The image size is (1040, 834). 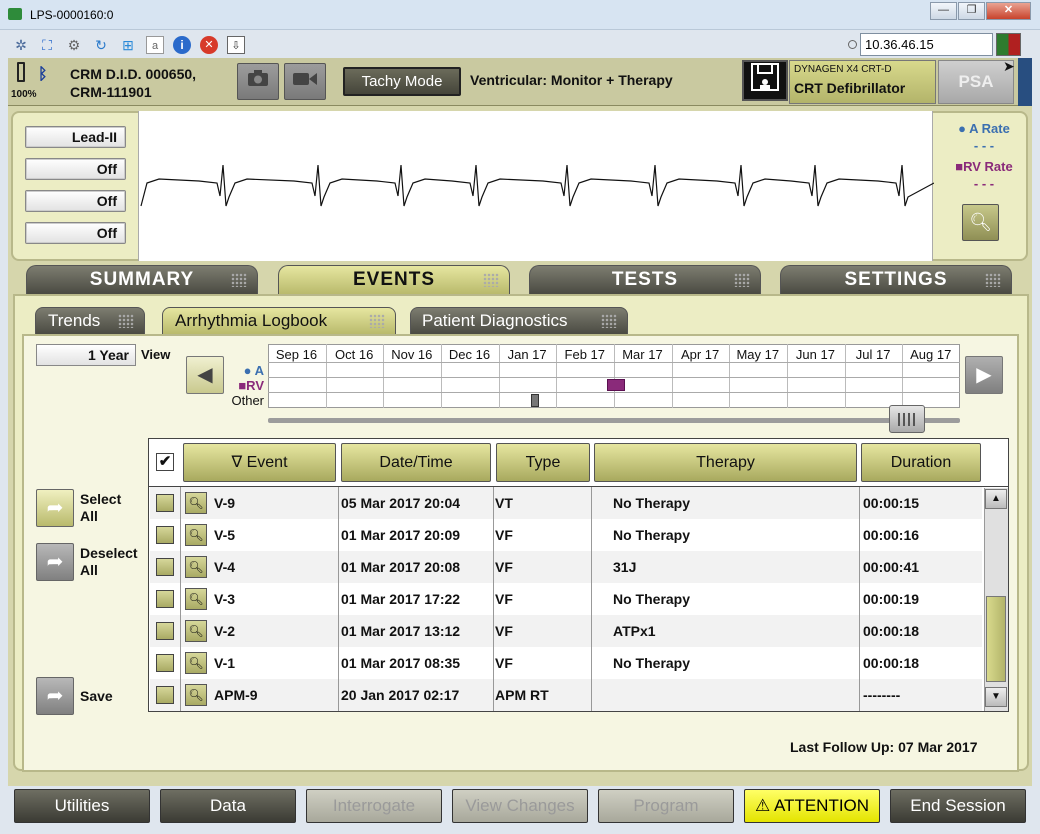 I want to click on windows-icon: ⊞, so click(x=128, y=45).